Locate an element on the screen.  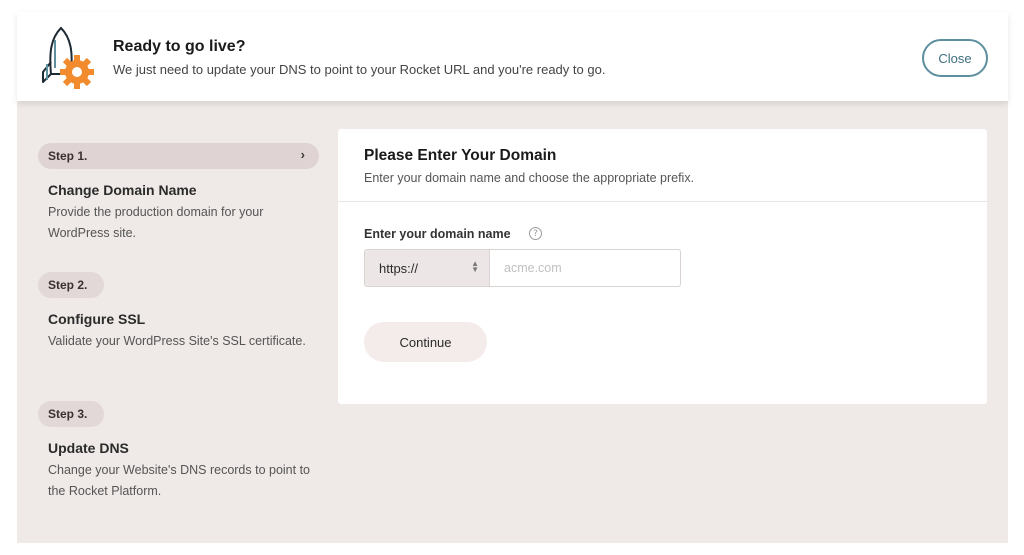
domain-field-label: Enter your domain name is located at coordinates (437, 234).